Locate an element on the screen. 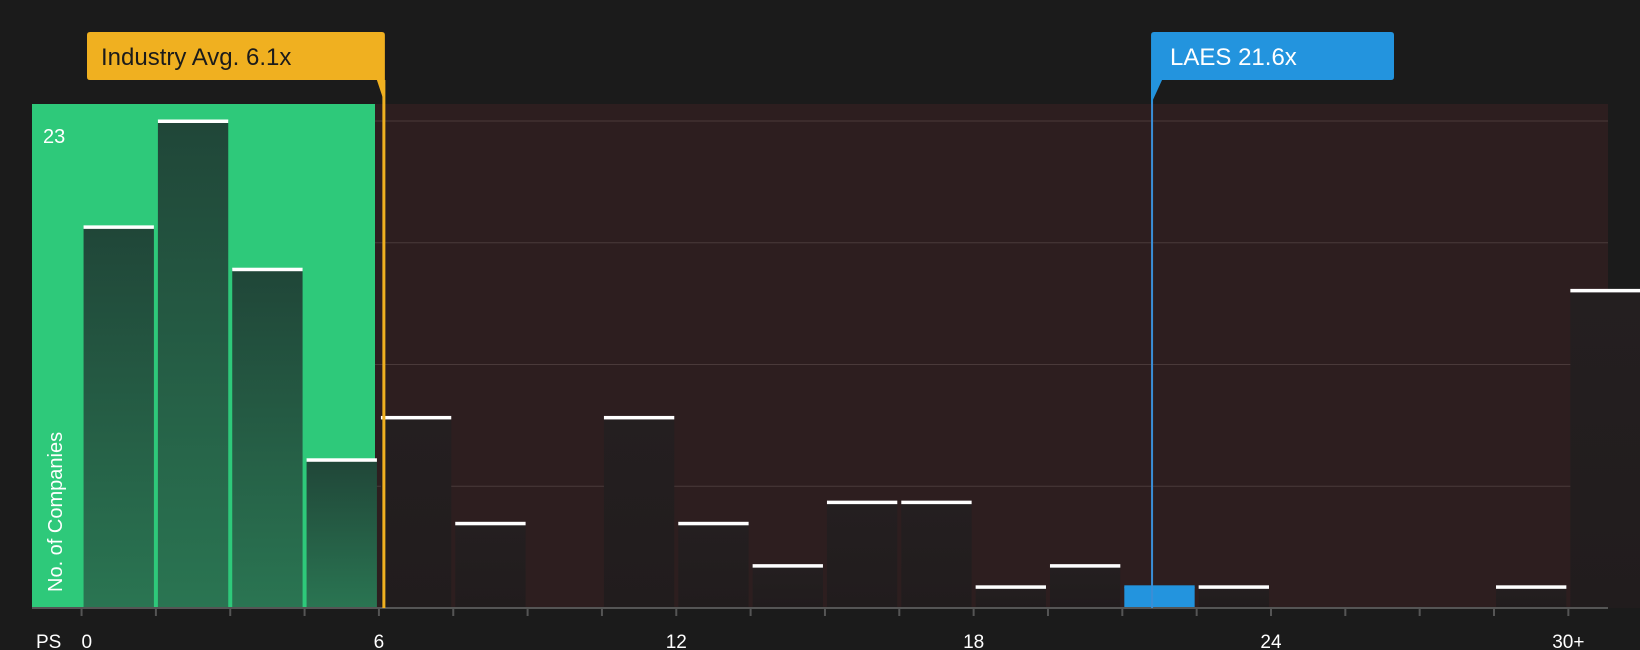 The width and height of the screenshot is (1640, 650). y-max-label: 23 is located at coordinates (54, 137).